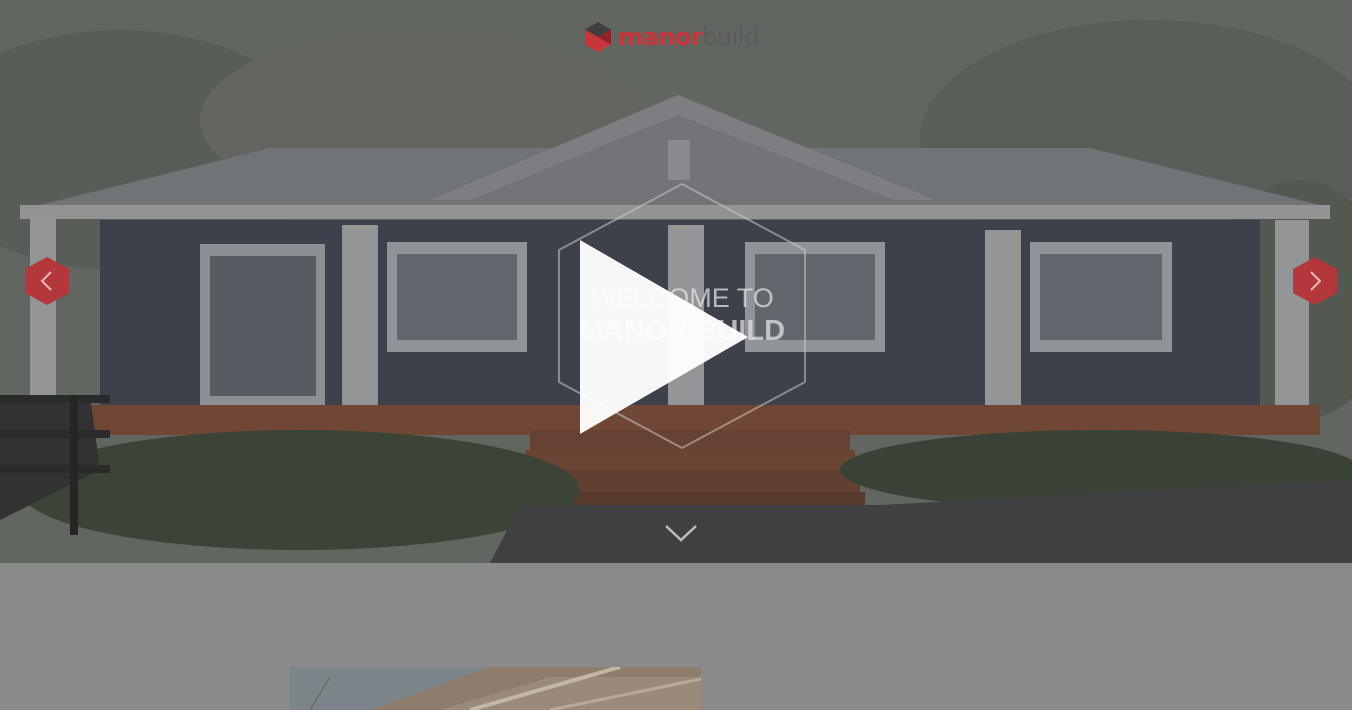 The height and width of the screenshot is (710, 1352). I want to click on logo-text-manor: manor, so click(660, 37).